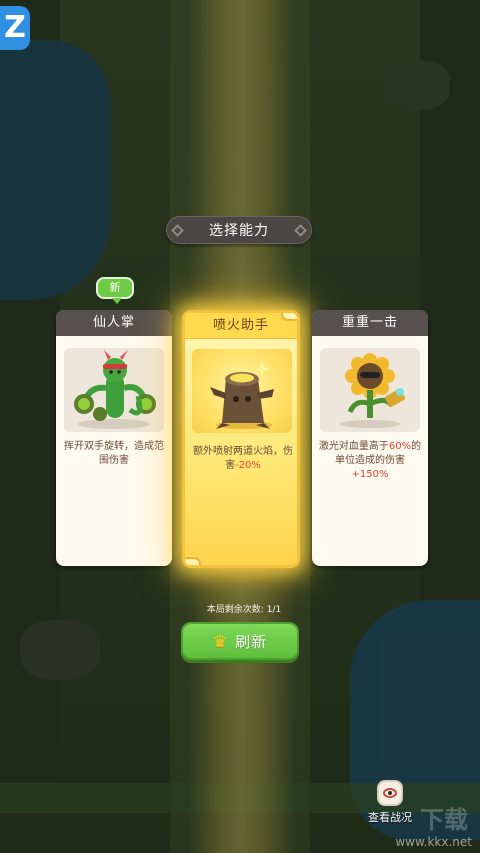  I want to click on card-title: 喷火助手, so click(241, 326).